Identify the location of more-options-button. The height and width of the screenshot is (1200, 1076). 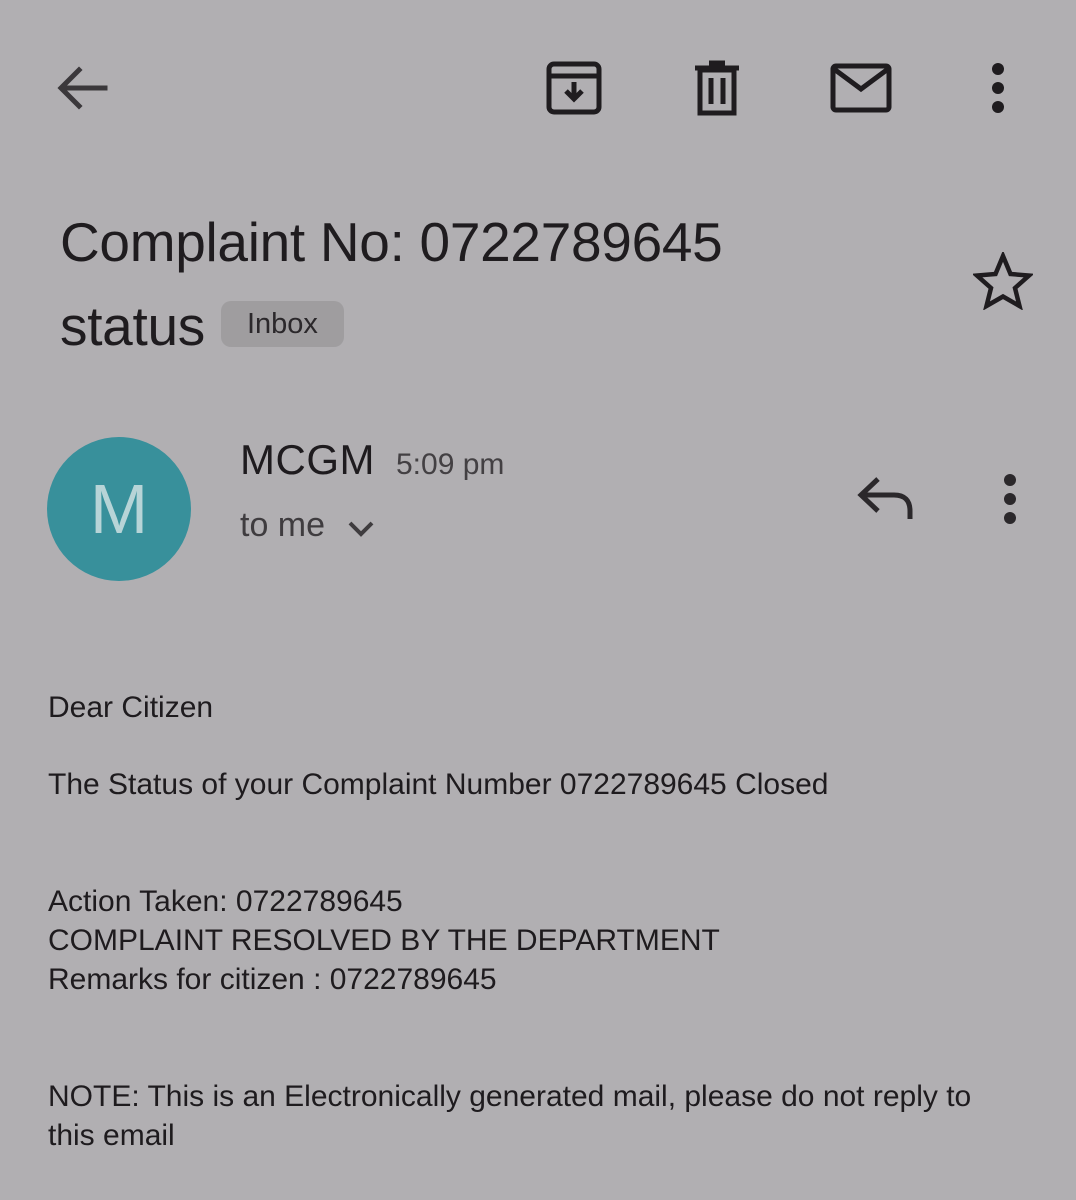
(998, 88).